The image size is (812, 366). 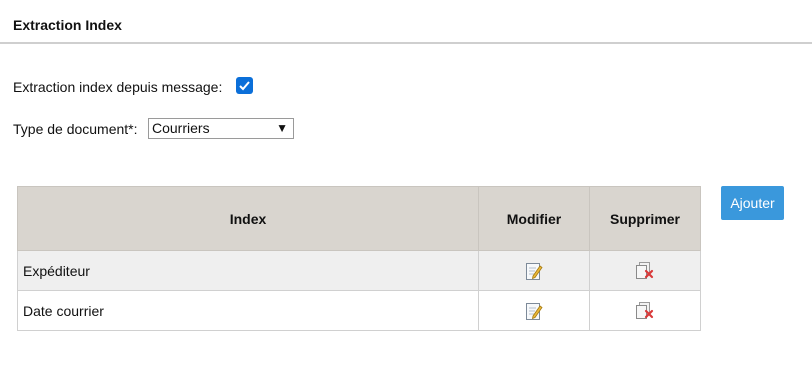 I want to click on section-divider, so click(x=406, y=43).